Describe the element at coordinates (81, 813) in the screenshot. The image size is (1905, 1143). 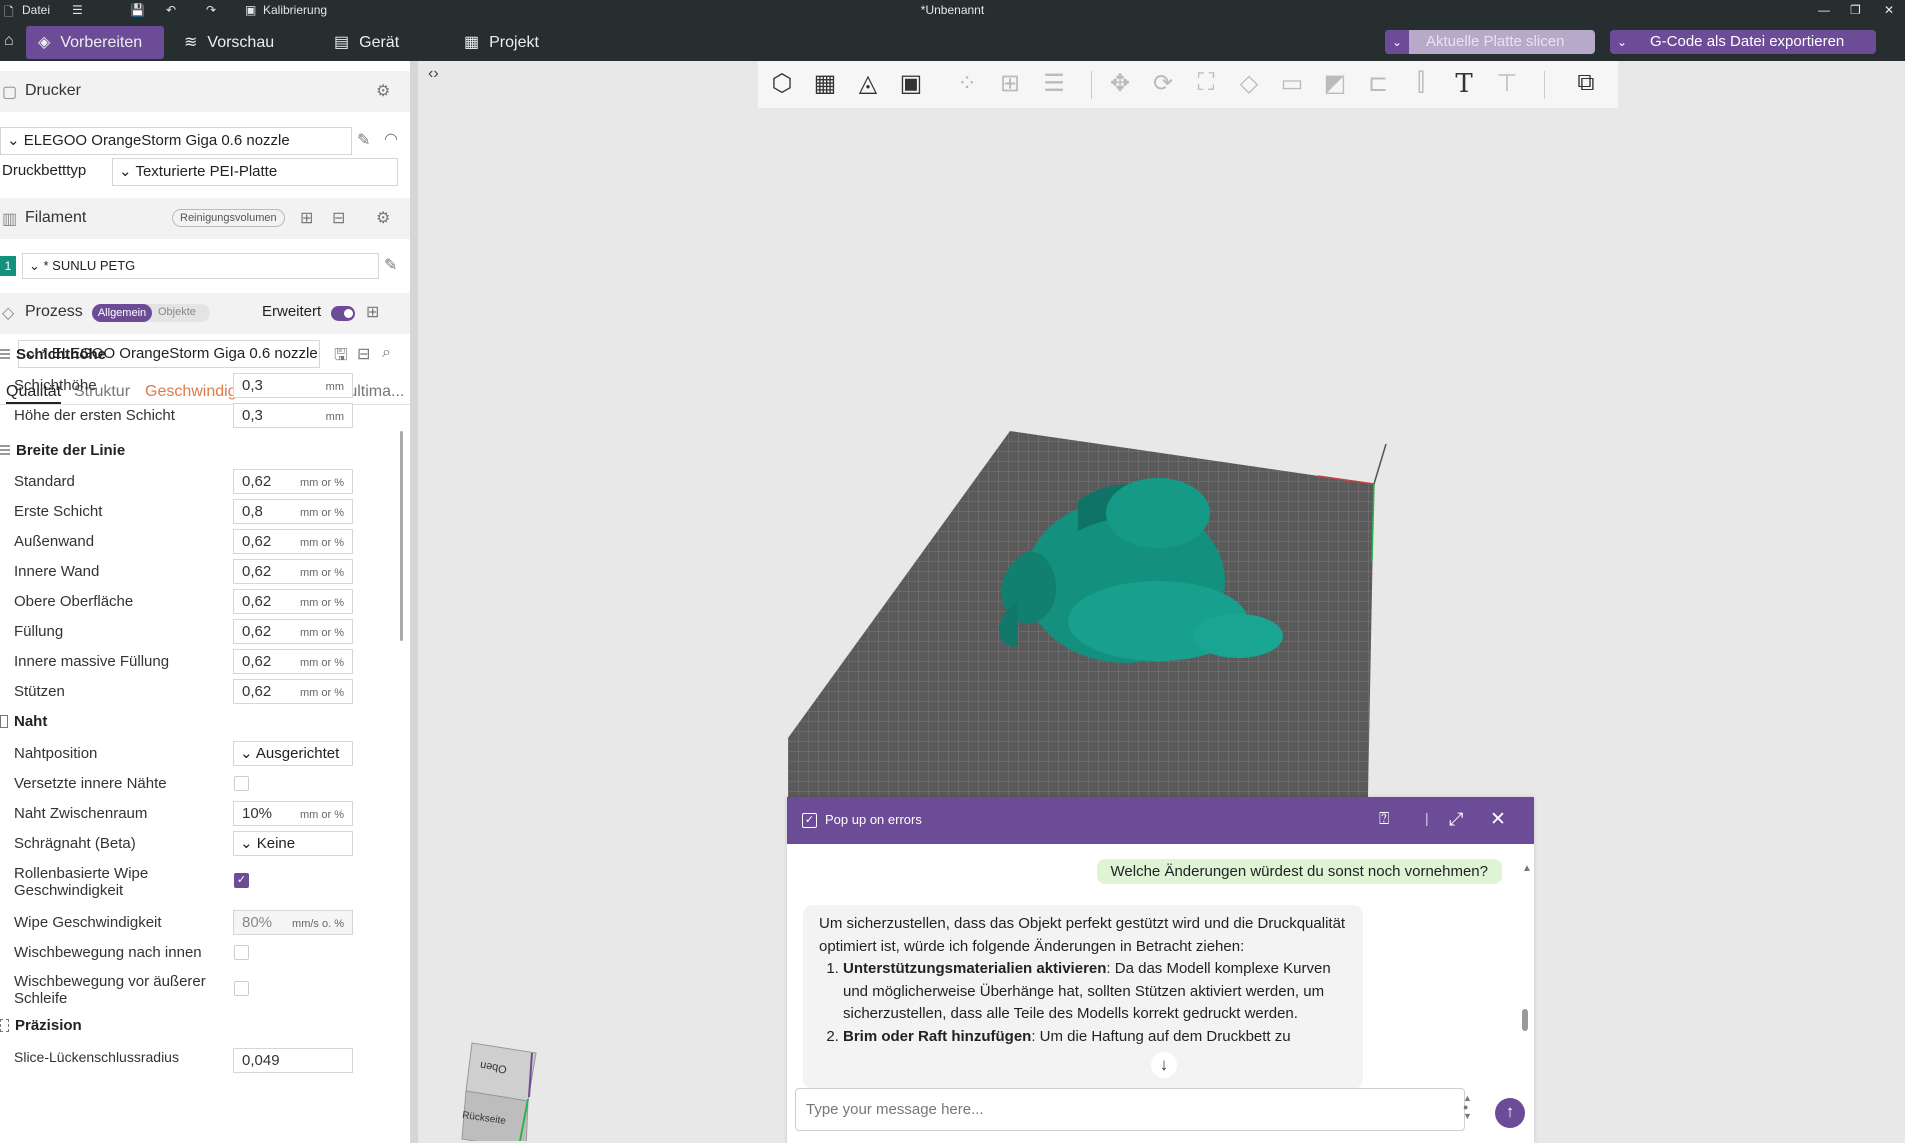
I see `setting-label: Naht Zwischenraum` at that location.